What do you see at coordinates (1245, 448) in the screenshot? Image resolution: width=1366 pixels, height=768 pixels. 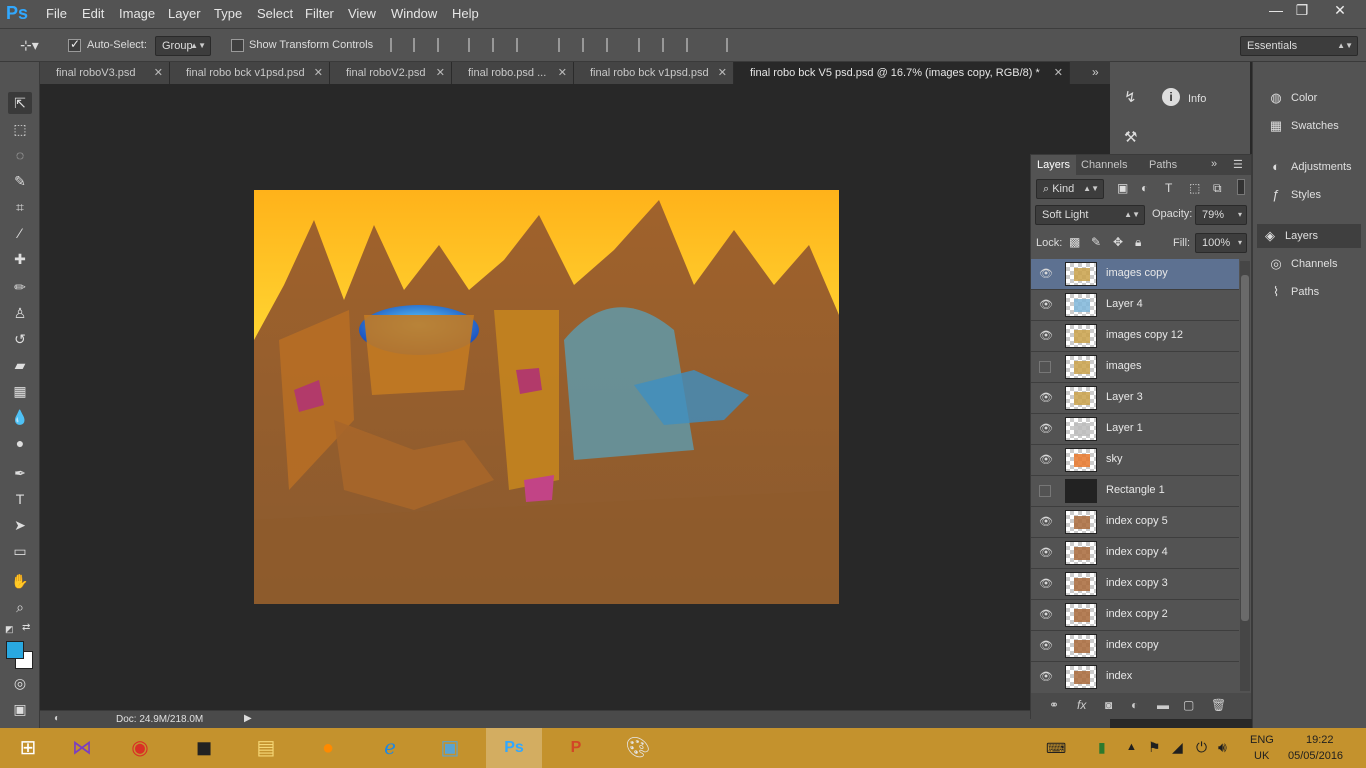 I see `scrollbar-thumb` at bounding box center [1245, 448].